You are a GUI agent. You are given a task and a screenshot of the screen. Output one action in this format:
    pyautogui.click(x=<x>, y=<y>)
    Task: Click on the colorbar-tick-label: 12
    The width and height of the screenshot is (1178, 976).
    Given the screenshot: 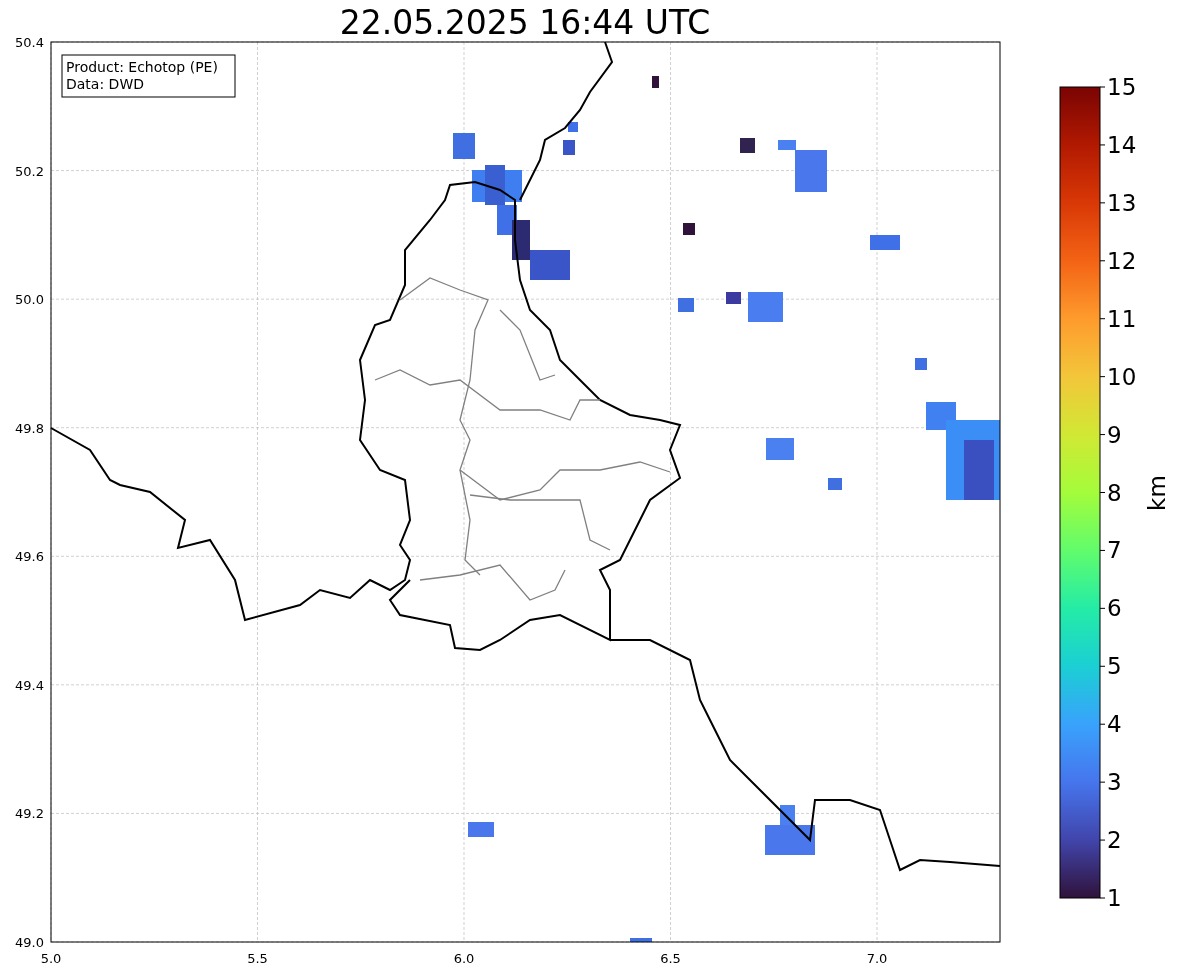 What is the action you would take?
    pyautogui.click(x=1122, y=260)
    